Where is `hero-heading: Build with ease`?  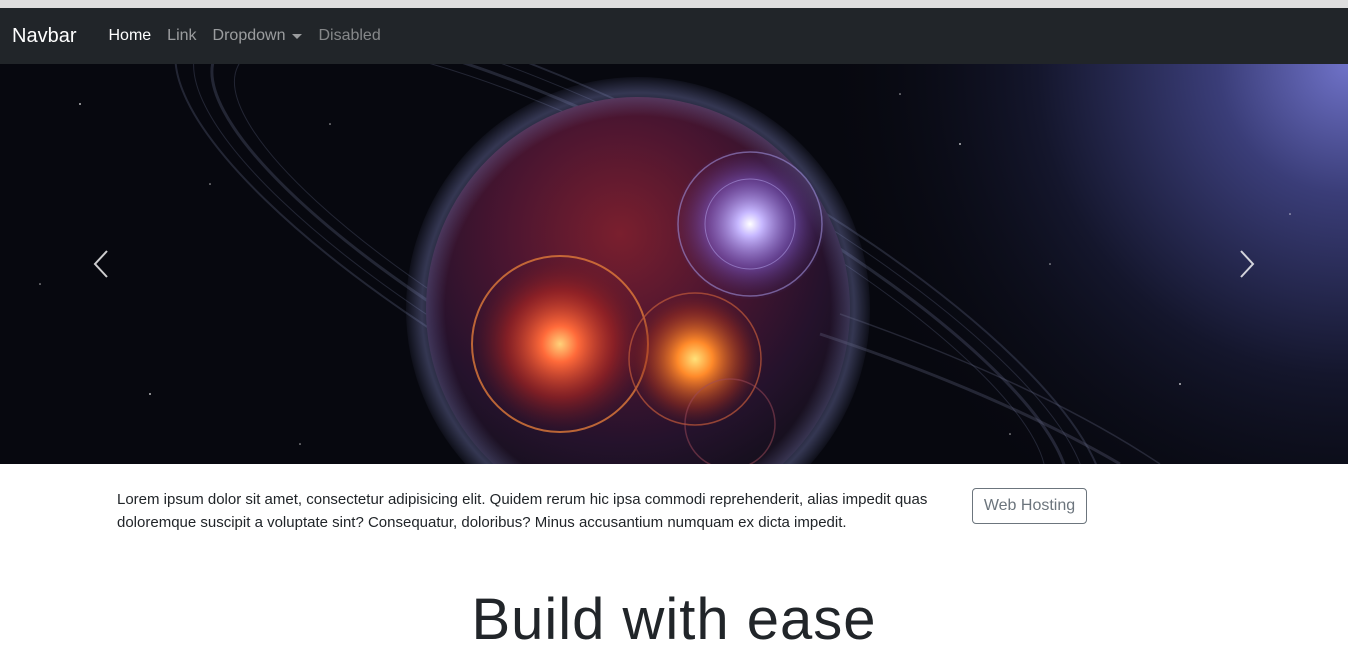
hero-heading: Build with ease is located at coordinates (674, 619).